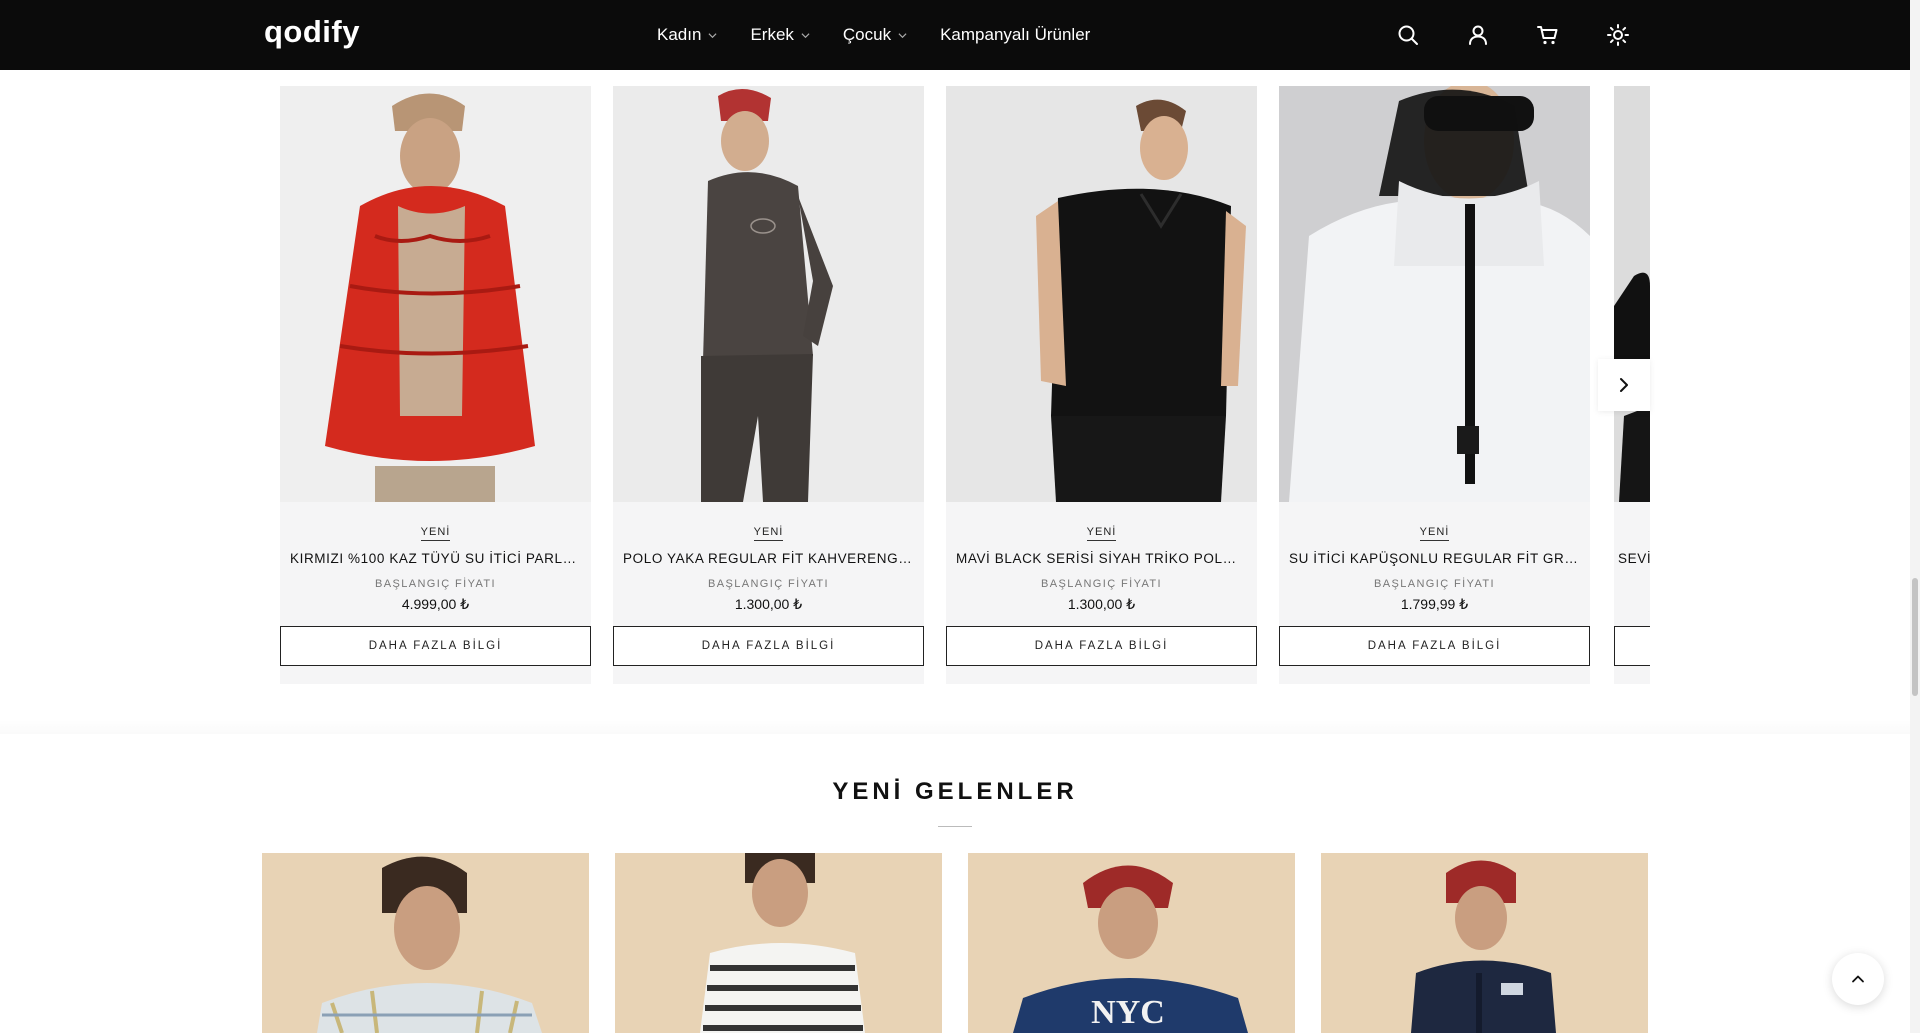  I want to click on cart-icon, so click(1548, 35).